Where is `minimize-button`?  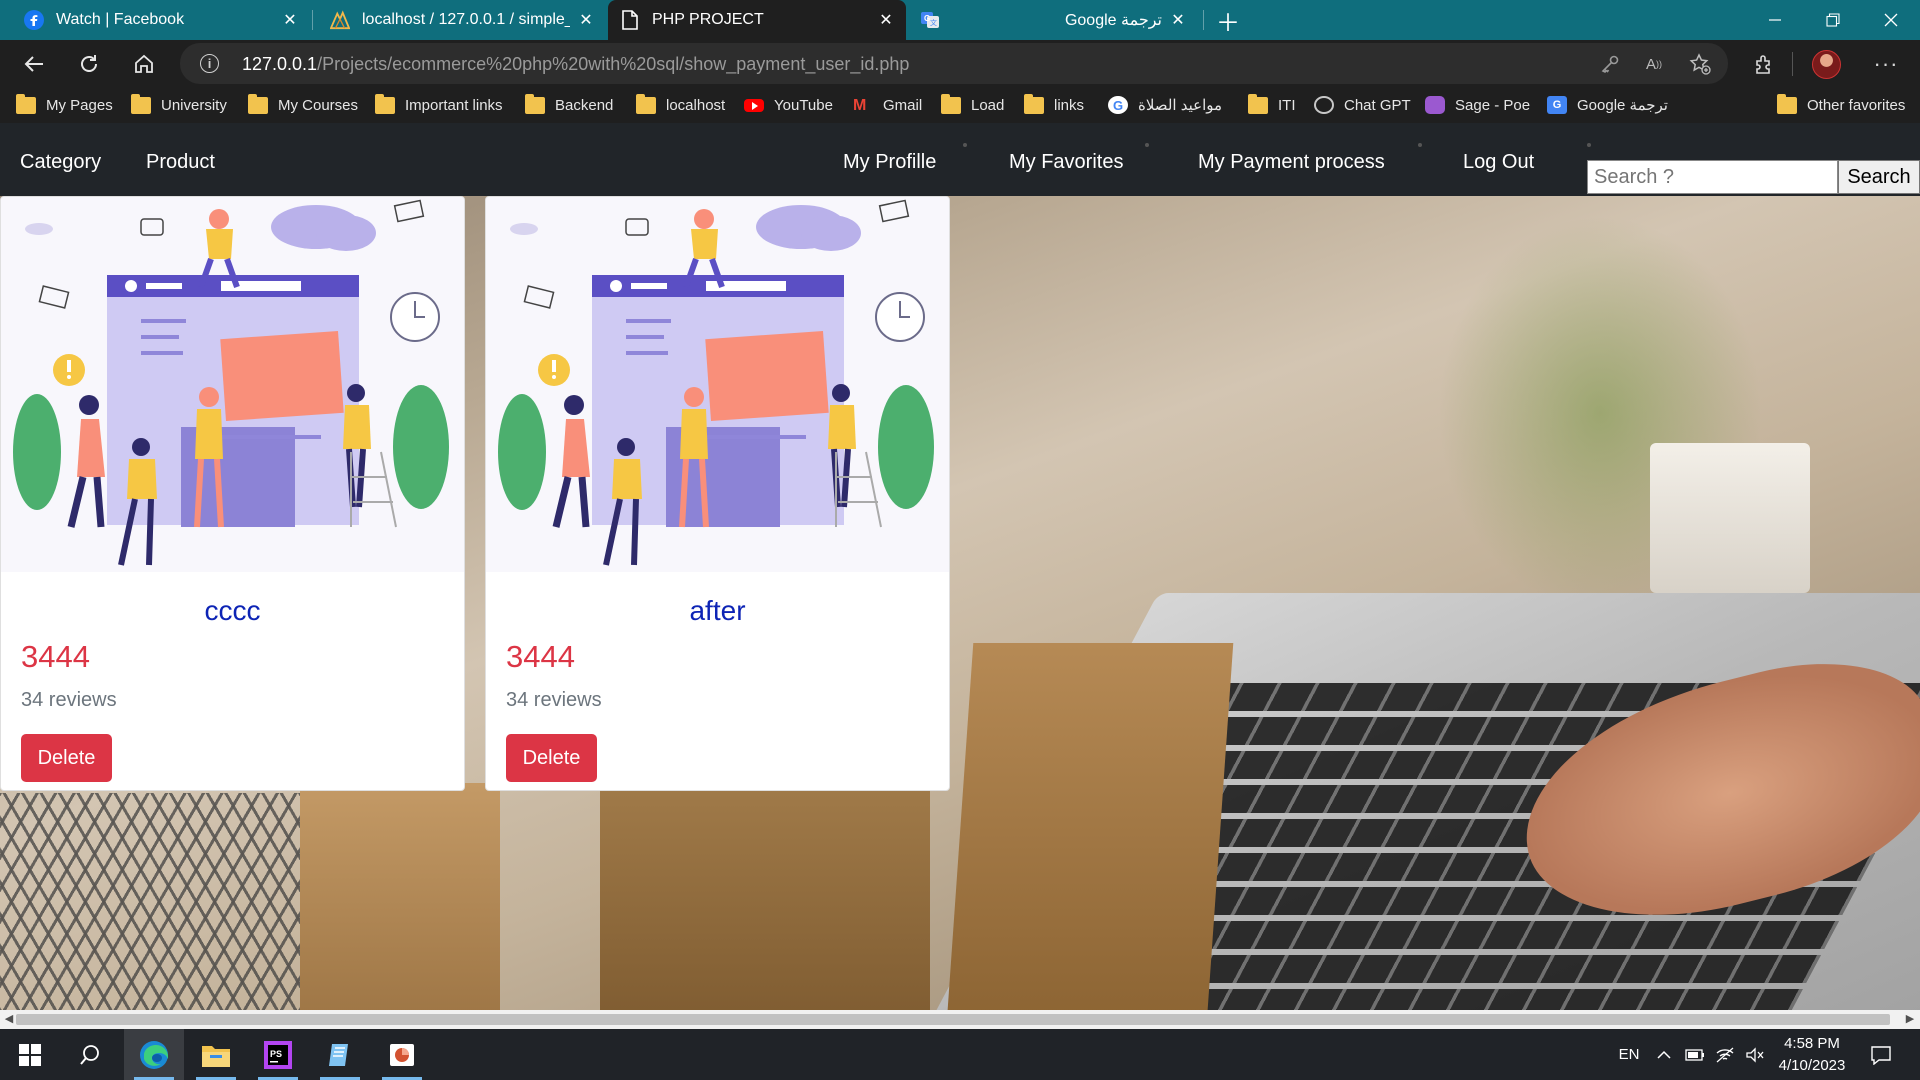
minimize-button is located at coordinates (1775, 20).